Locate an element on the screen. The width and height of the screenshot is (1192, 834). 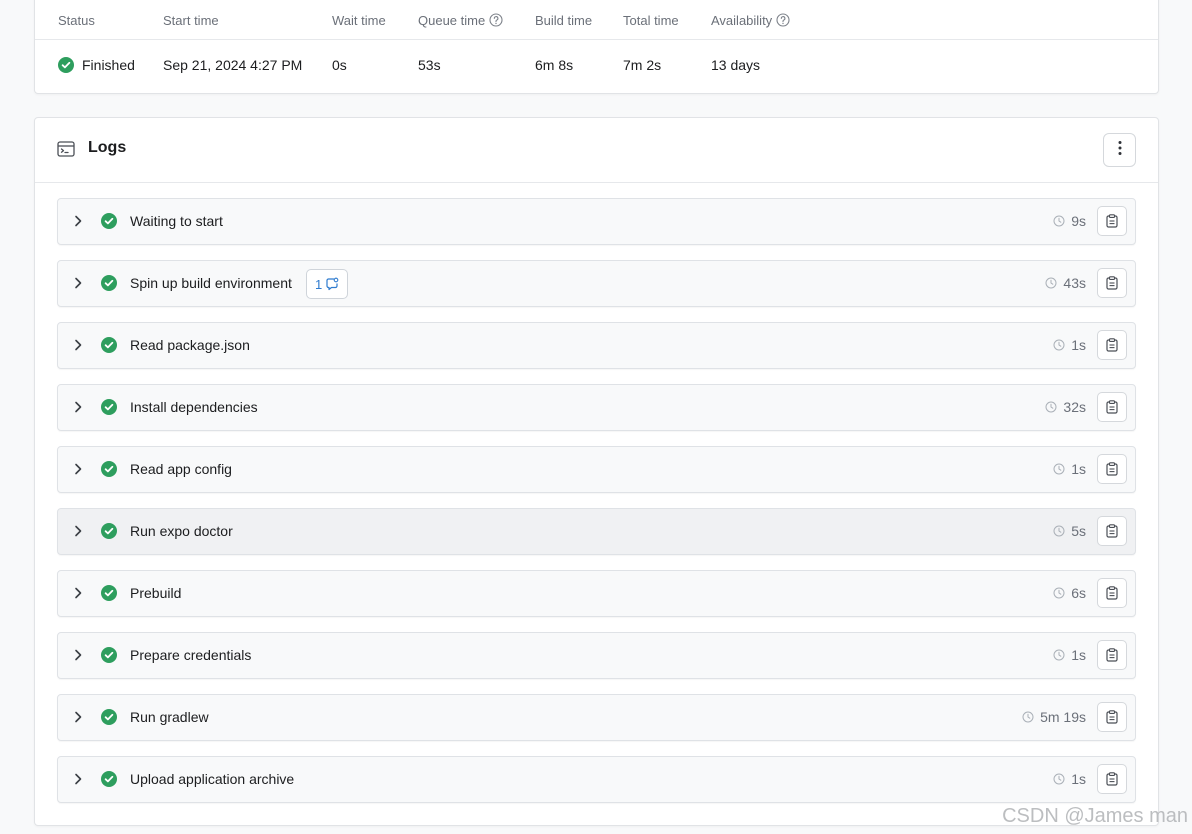
total-time-header: Total time is located at coordinates (651, 20).